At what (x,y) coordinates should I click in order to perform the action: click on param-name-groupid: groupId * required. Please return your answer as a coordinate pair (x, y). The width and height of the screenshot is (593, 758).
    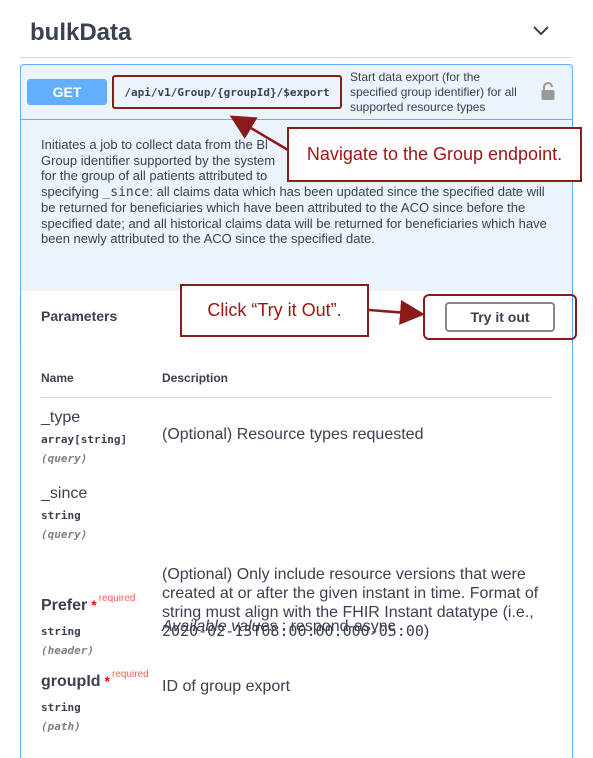
    Looking at the image, I should click on (95, 679).